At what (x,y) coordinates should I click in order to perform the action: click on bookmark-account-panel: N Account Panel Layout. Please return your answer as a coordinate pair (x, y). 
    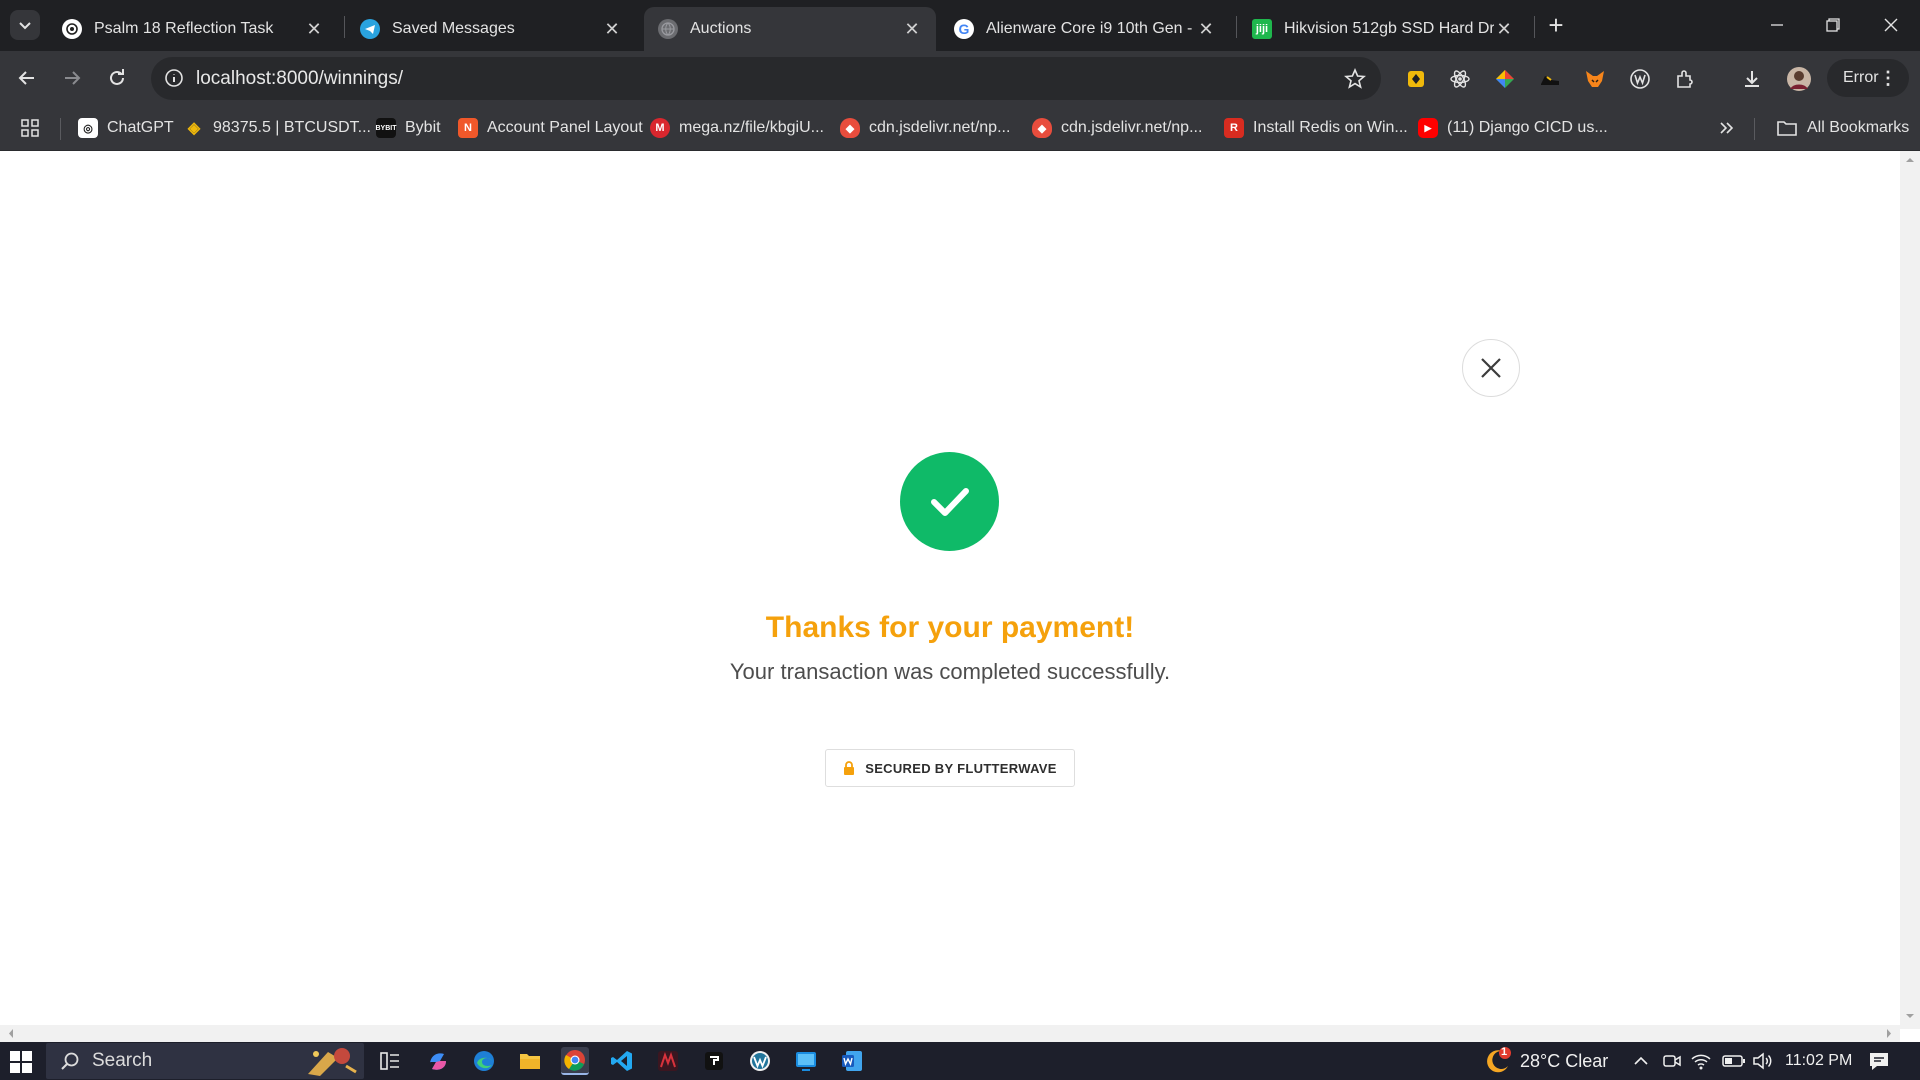
    Looking at the image, I should click on (550, 128).